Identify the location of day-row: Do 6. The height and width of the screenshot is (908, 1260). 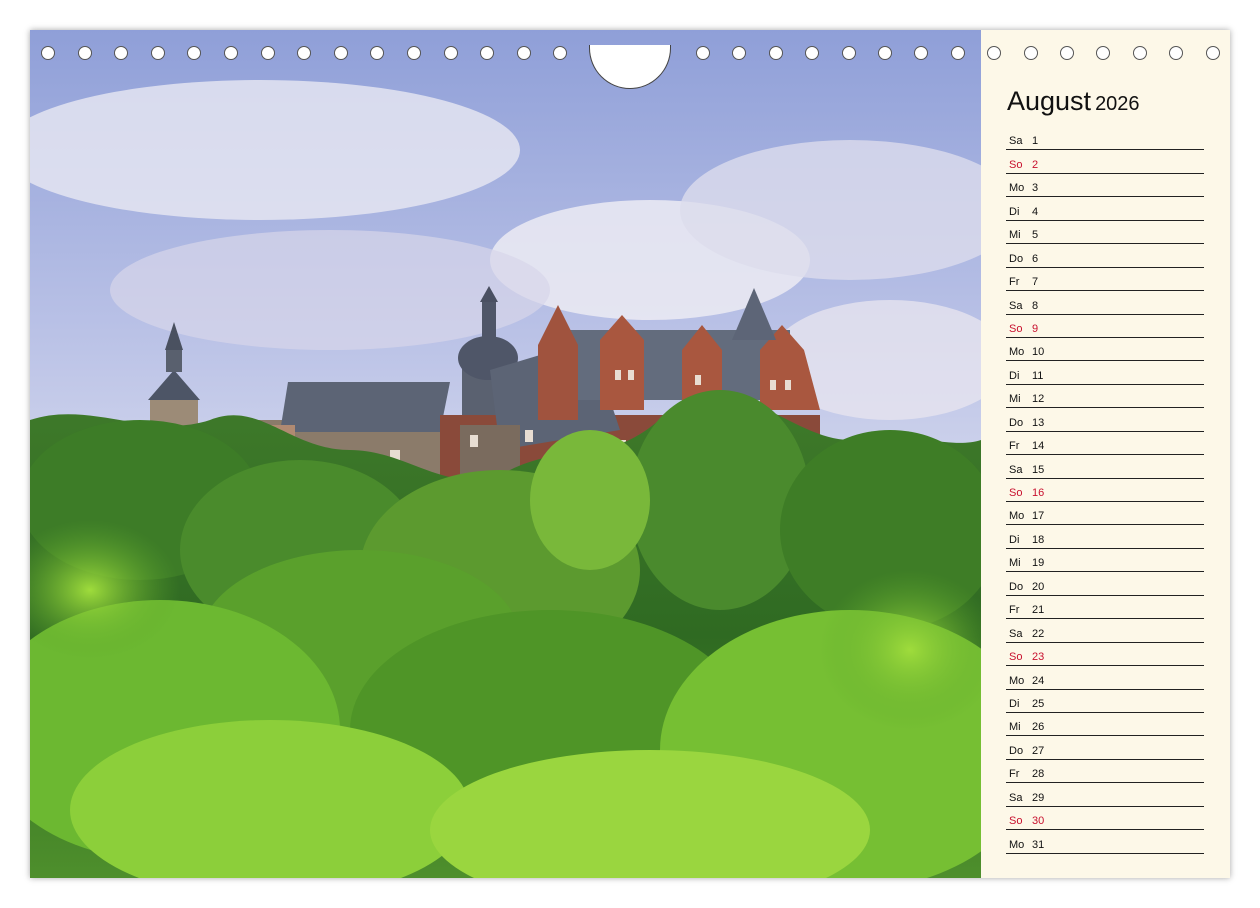
(1105, 256).